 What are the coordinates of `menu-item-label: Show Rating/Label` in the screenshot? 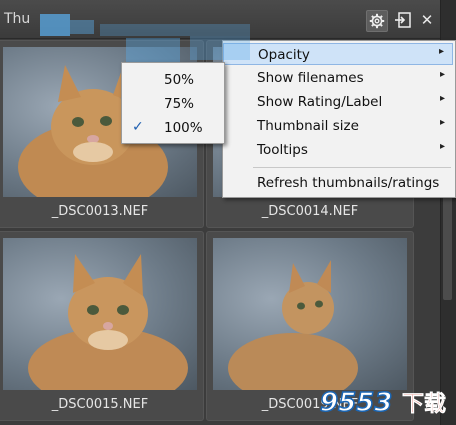 It's located at (320, 102).